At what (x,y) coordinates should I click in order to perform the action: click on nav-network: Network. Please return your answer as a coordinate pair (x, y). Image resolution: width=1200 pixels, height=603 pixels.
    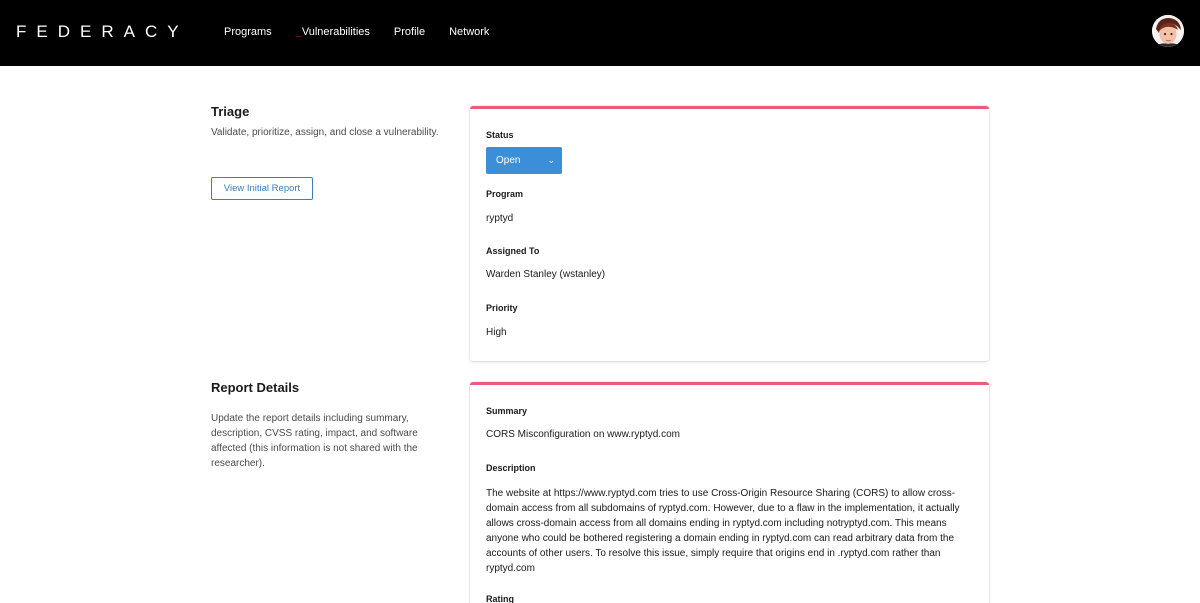
    Looking at the image, I should click on (469, 32).